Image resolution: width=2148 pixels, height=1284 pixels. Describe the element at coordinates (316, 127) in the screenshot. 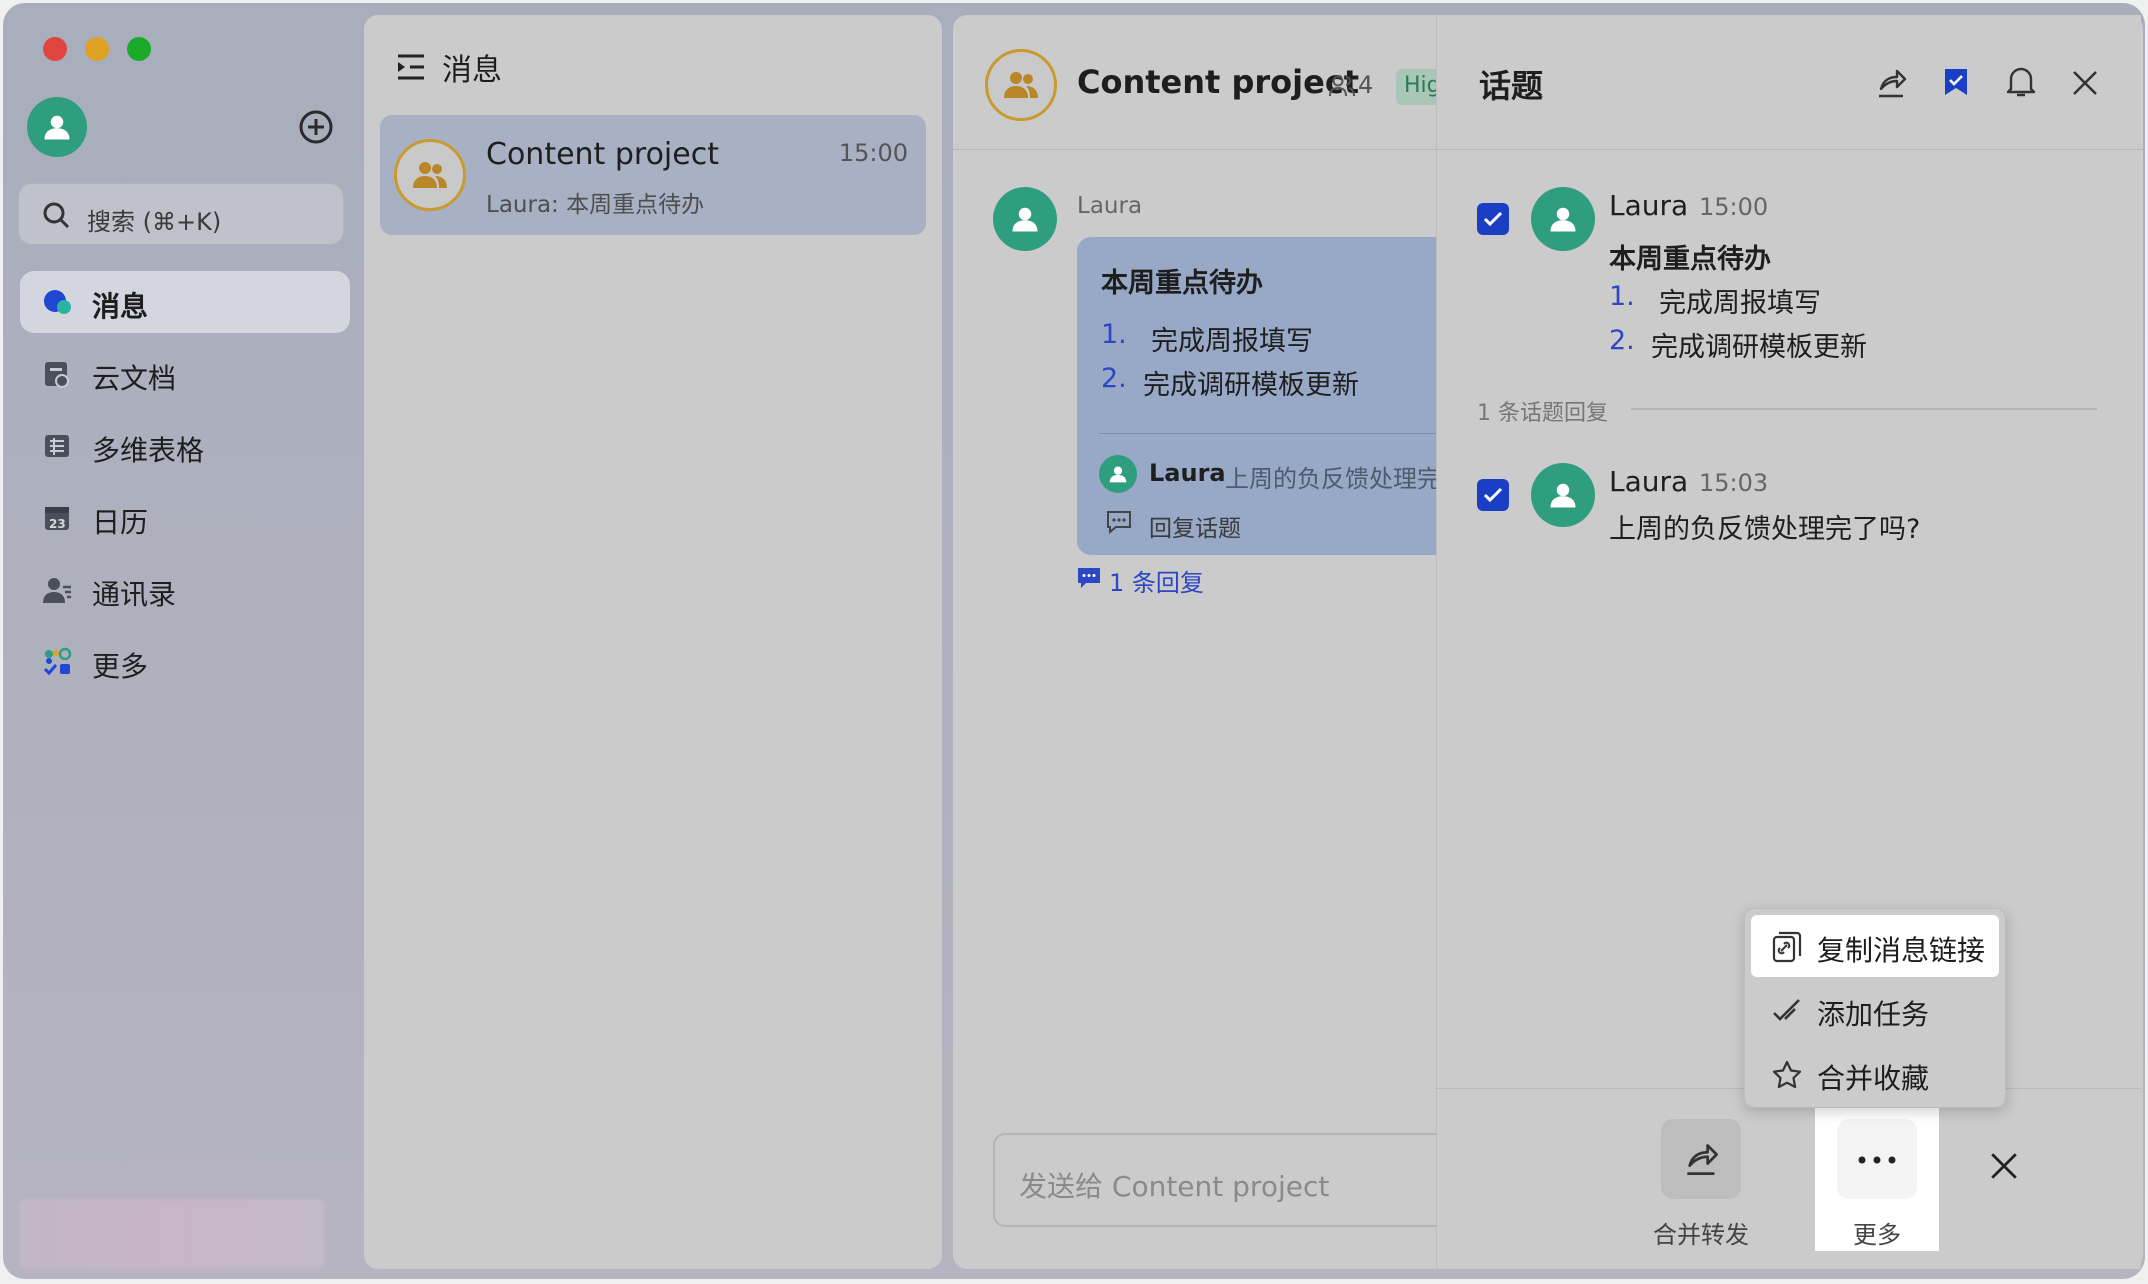

I see `add-circle-icon` at that location.